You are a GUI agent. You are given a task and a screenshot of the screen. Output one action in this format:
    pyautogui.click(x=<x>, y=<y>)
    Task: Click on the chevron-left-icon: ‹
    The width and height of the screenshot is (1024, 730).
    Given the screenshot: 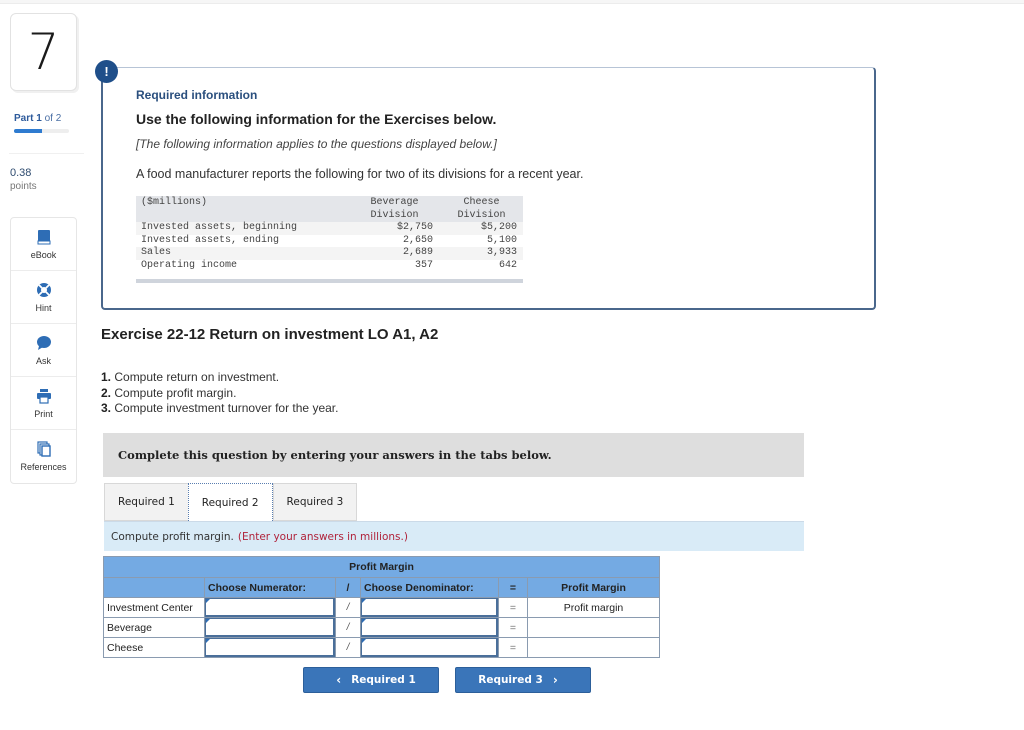 What is the action you would take?
    pyautogui.click(x=339, y=680)
    